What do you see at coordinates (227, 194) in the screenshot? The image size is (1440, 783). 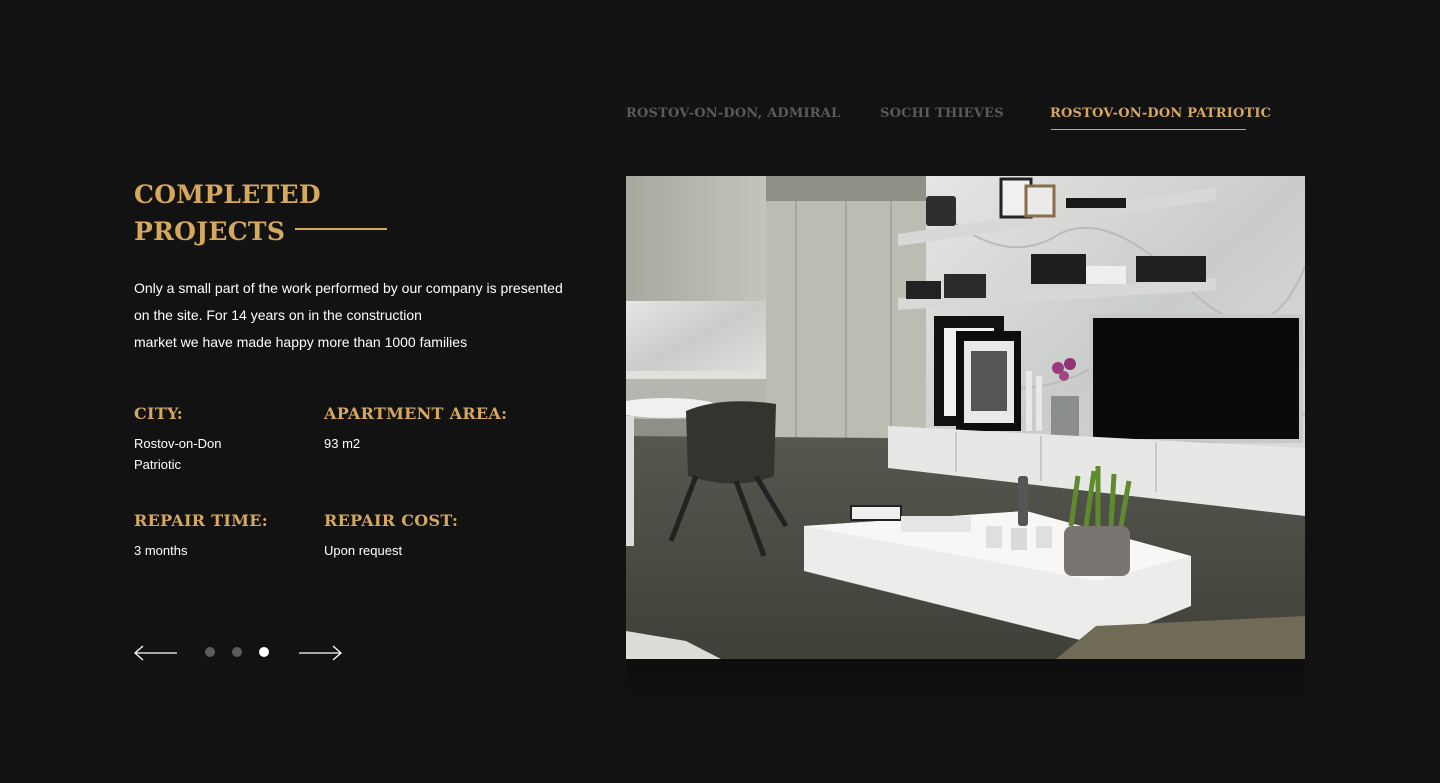 I see `section-title-line1: Completed` at bounding box center [227, 194].